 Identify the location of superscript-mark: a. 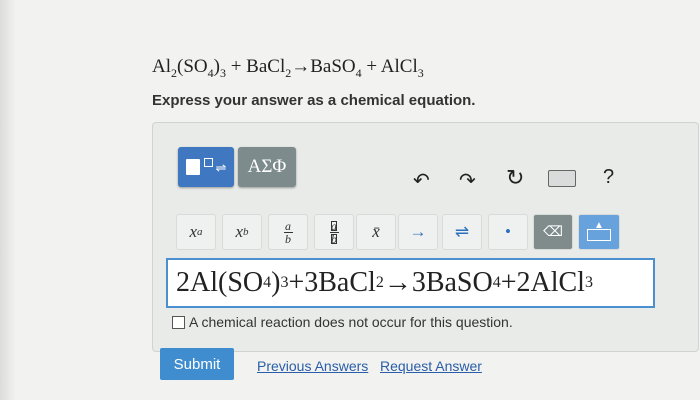
(200, 232).